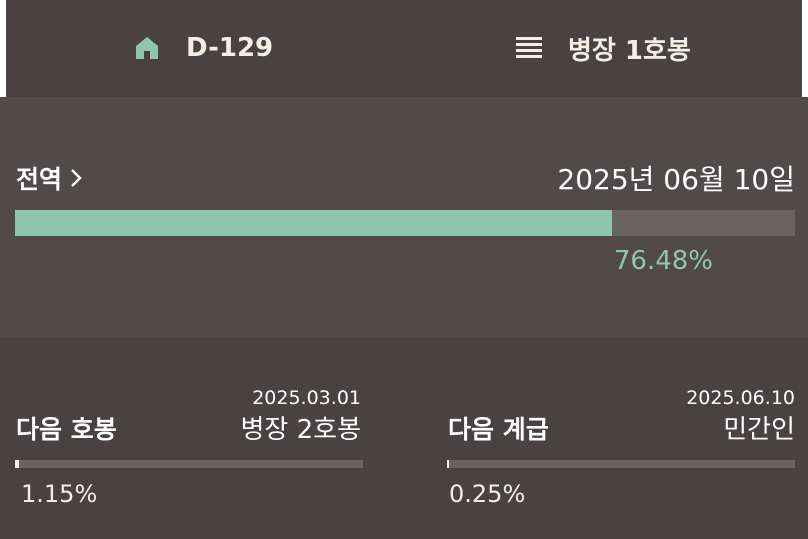 This screenshot has height=539, width=808. What do you see at coordinates (230, 48) in the screenshot?
I see `dday-label: D-129` at bounding box center [230, 48].